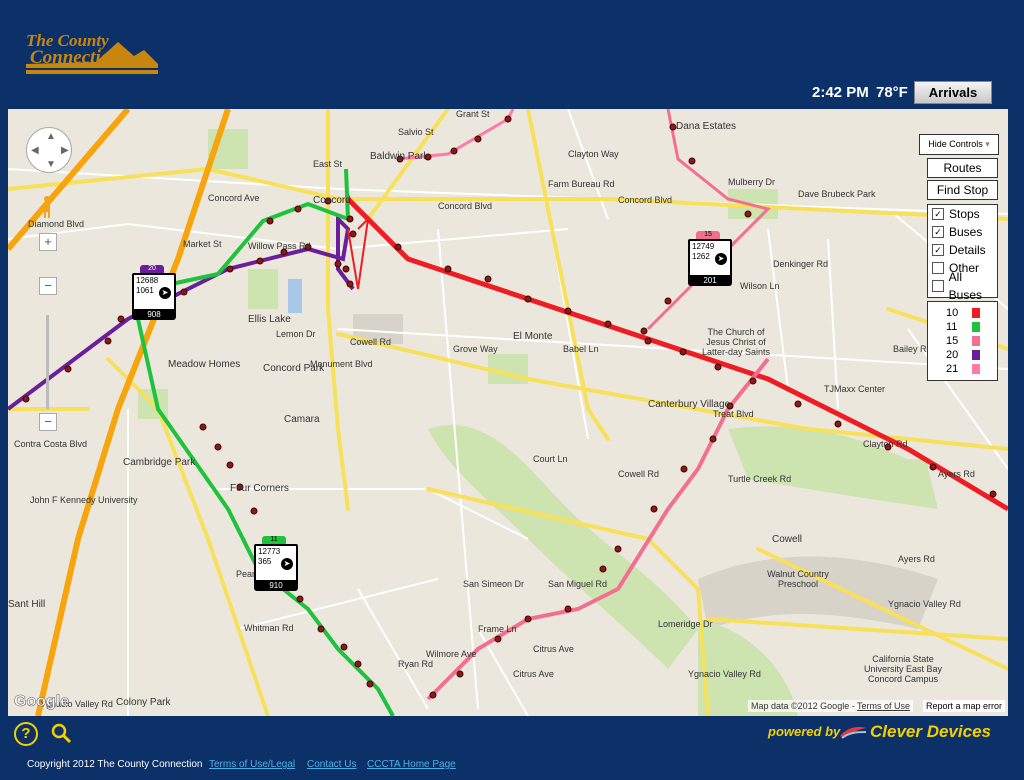 The image size is (1024, 780). I want to click on map-label: Cambridge Park, so click(159, 462).